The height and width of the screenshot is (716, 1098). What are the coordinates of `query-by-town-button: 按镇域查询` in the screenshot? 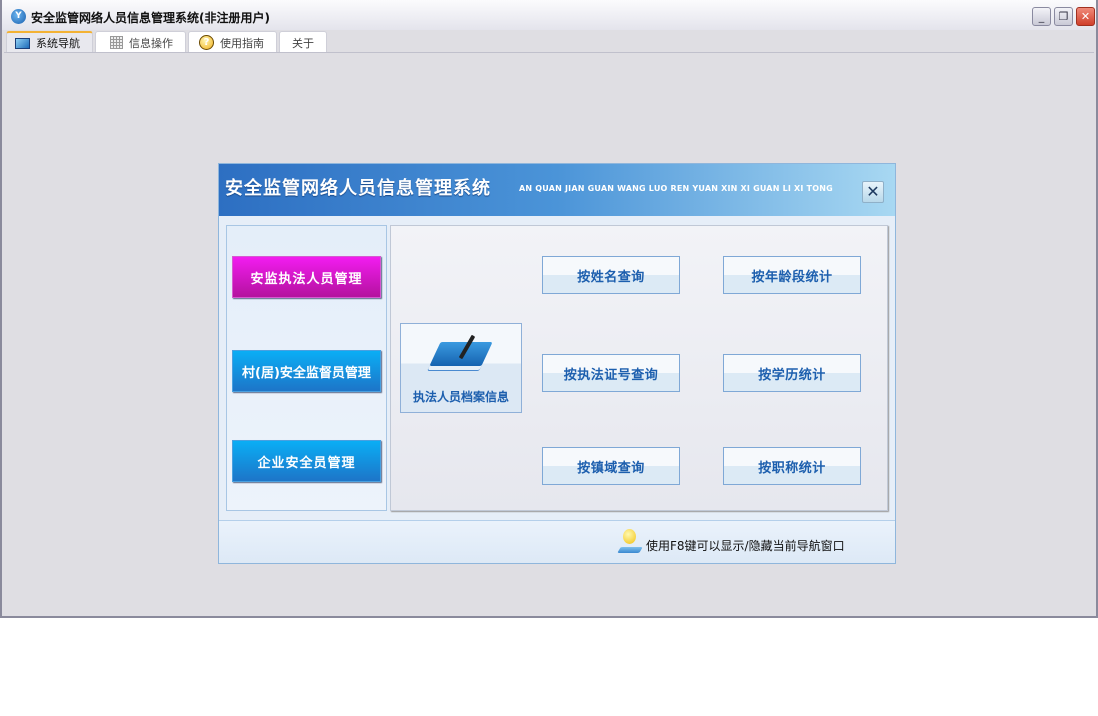 It's located at (611, 466).